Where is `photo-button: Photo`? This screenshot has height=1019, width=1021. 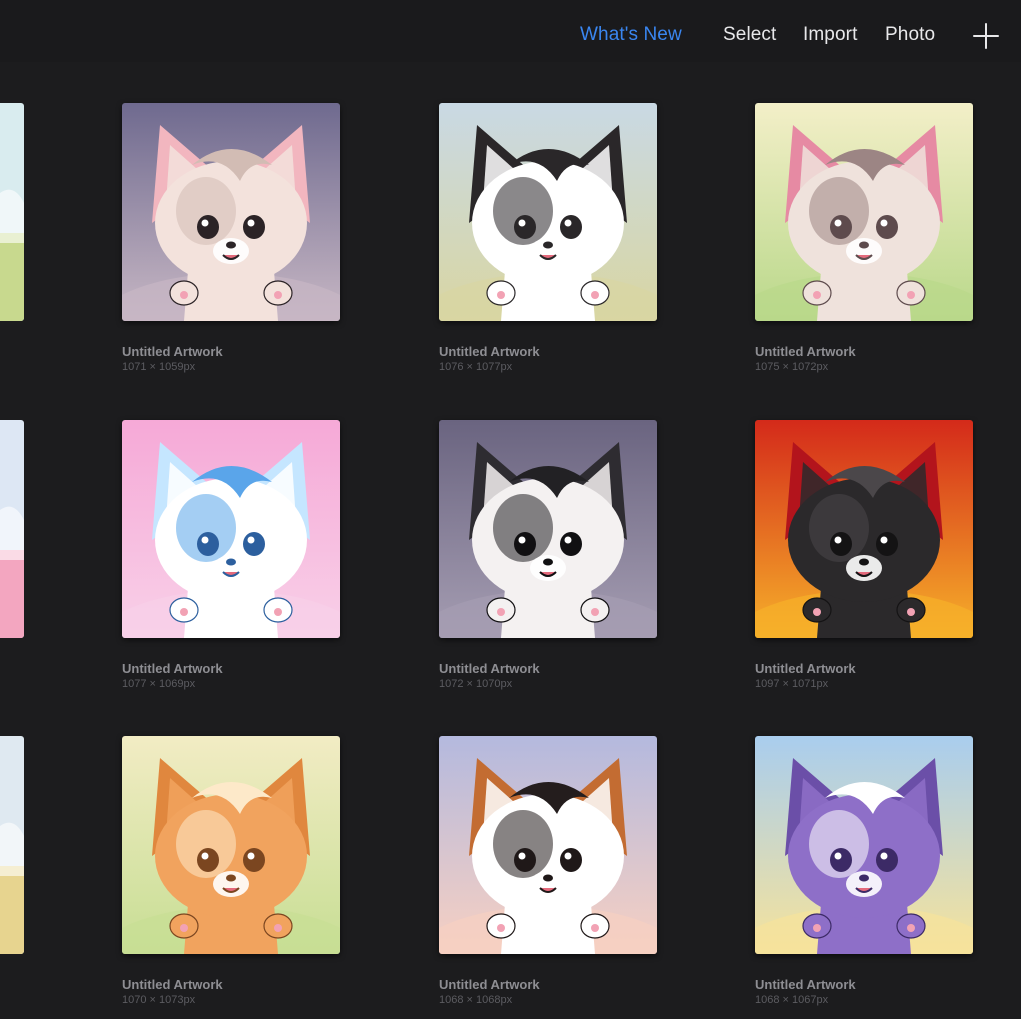
photo-button: Photo is located at coordinates (910, 35).